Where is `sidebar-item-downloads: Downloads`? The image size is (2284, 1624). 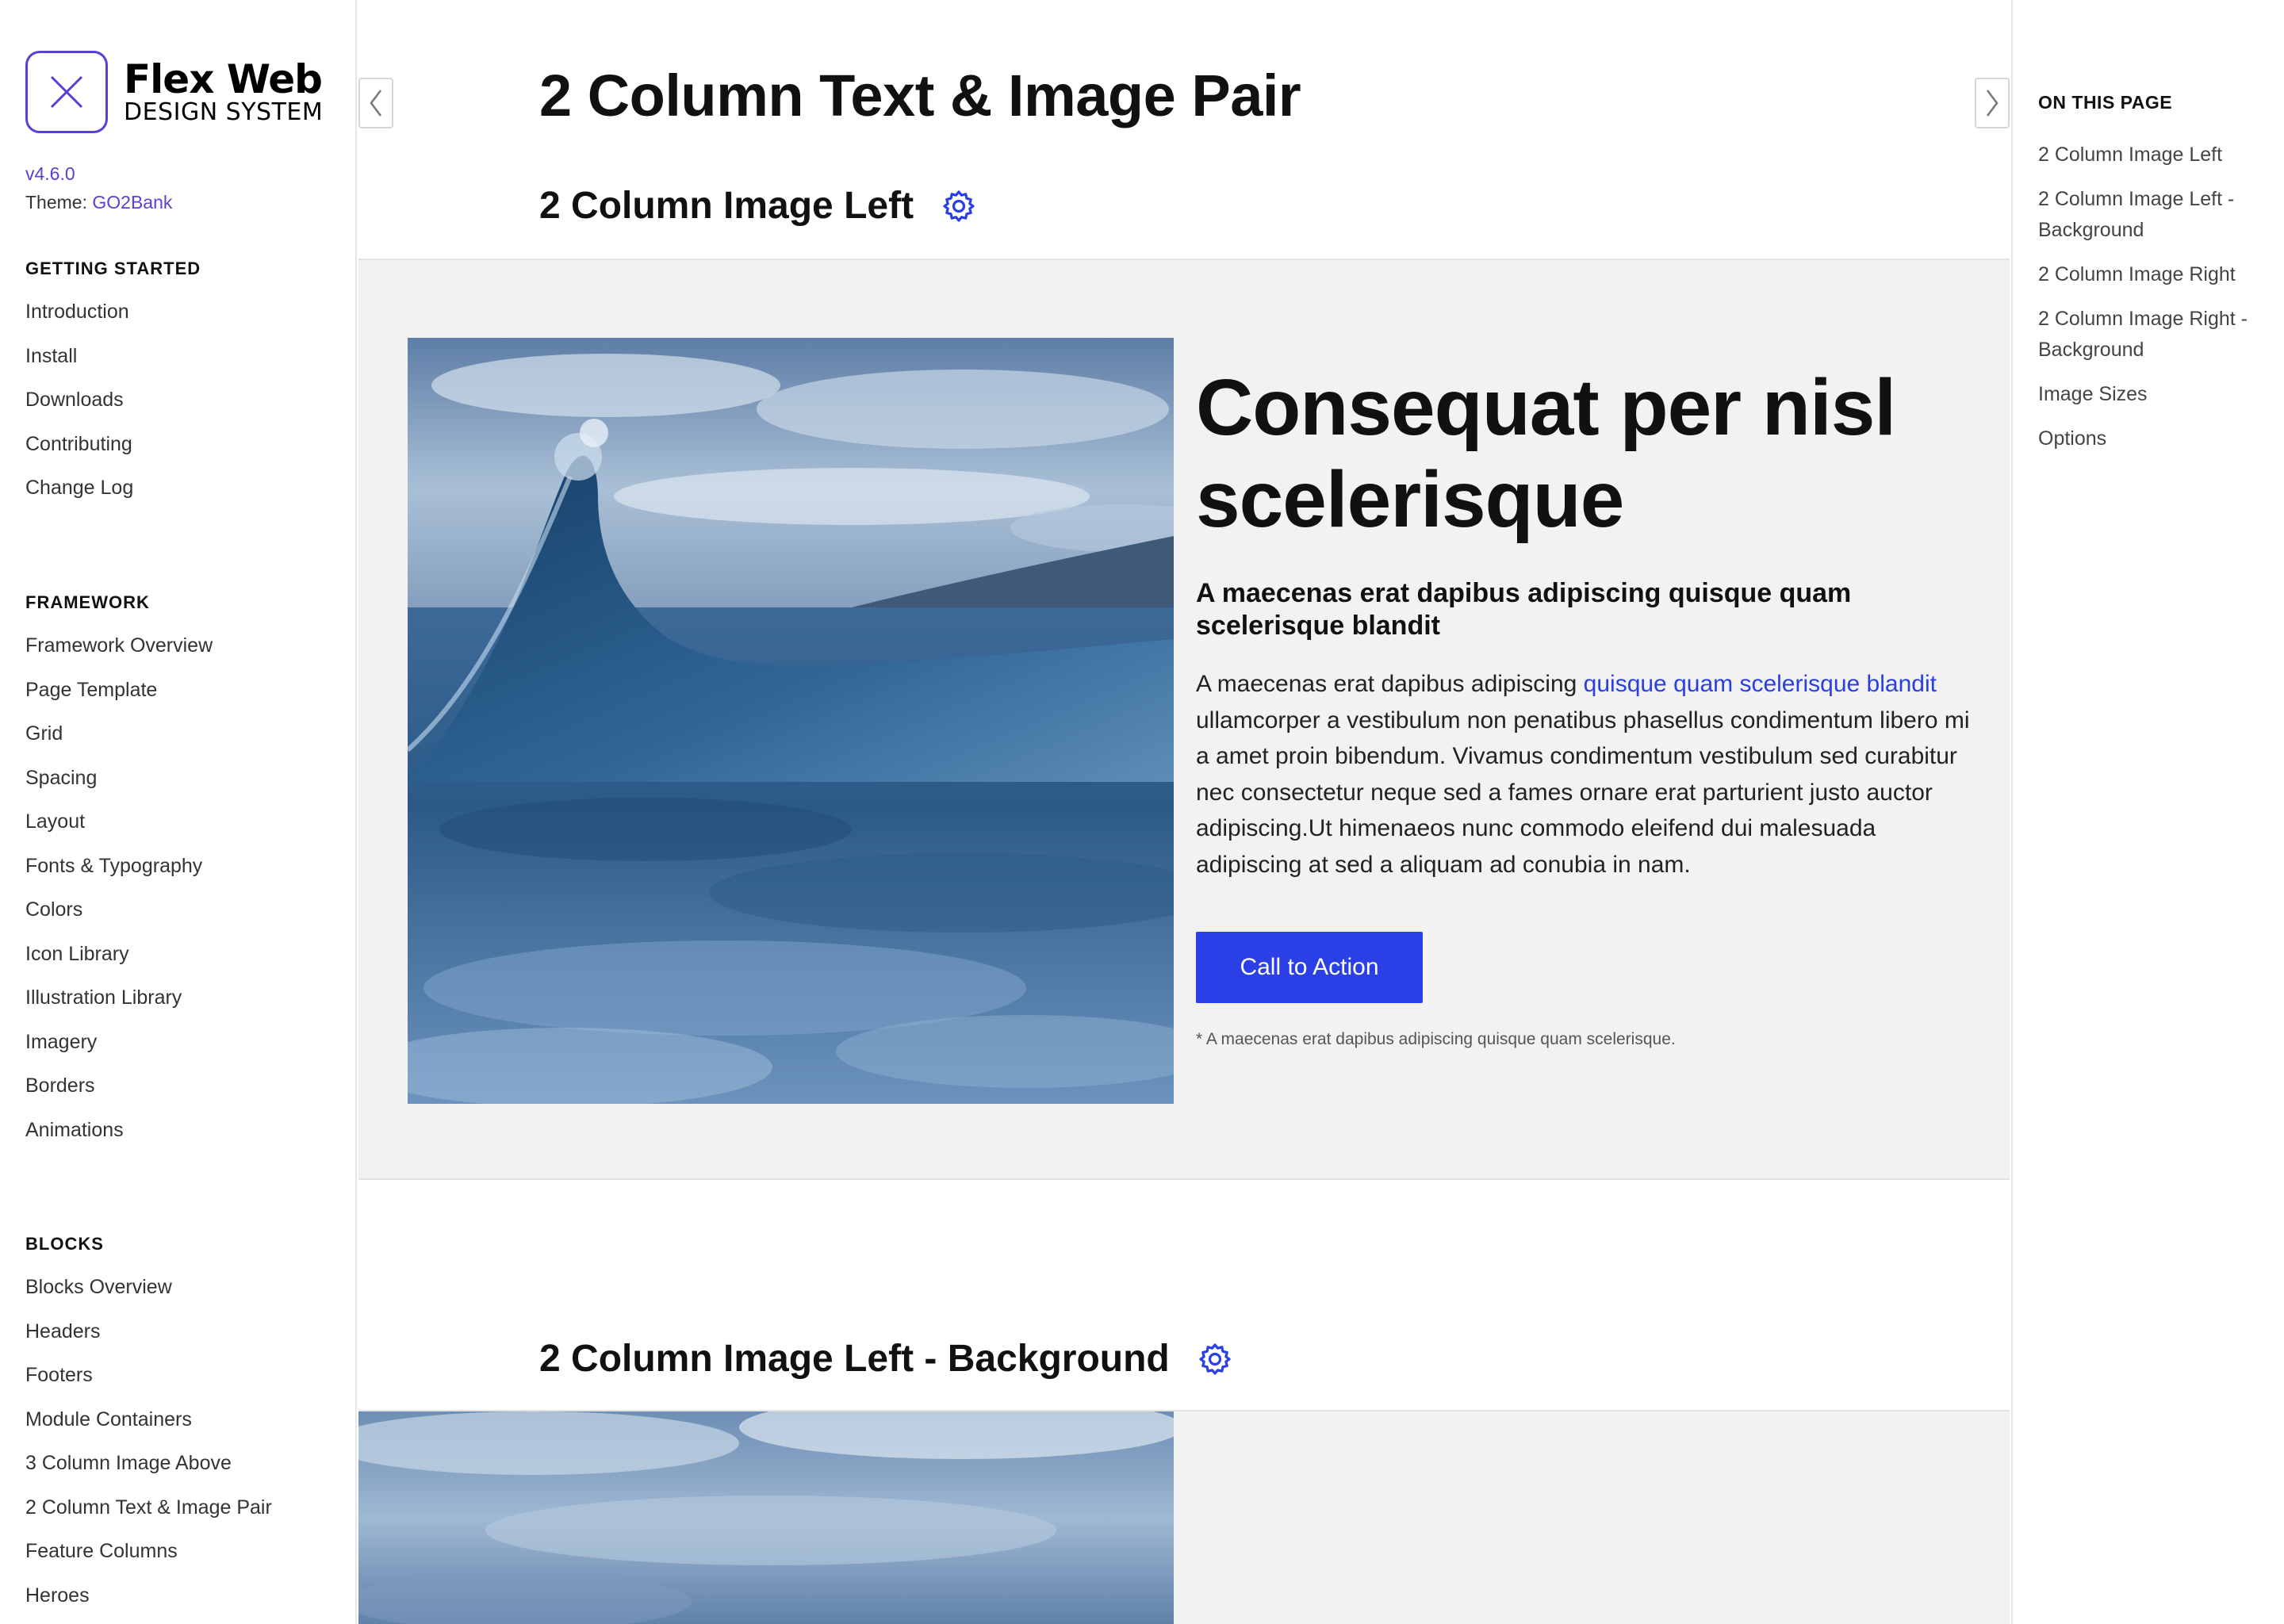
sidebar-item-downloads: Downloads is located at coordinates (184, 410).